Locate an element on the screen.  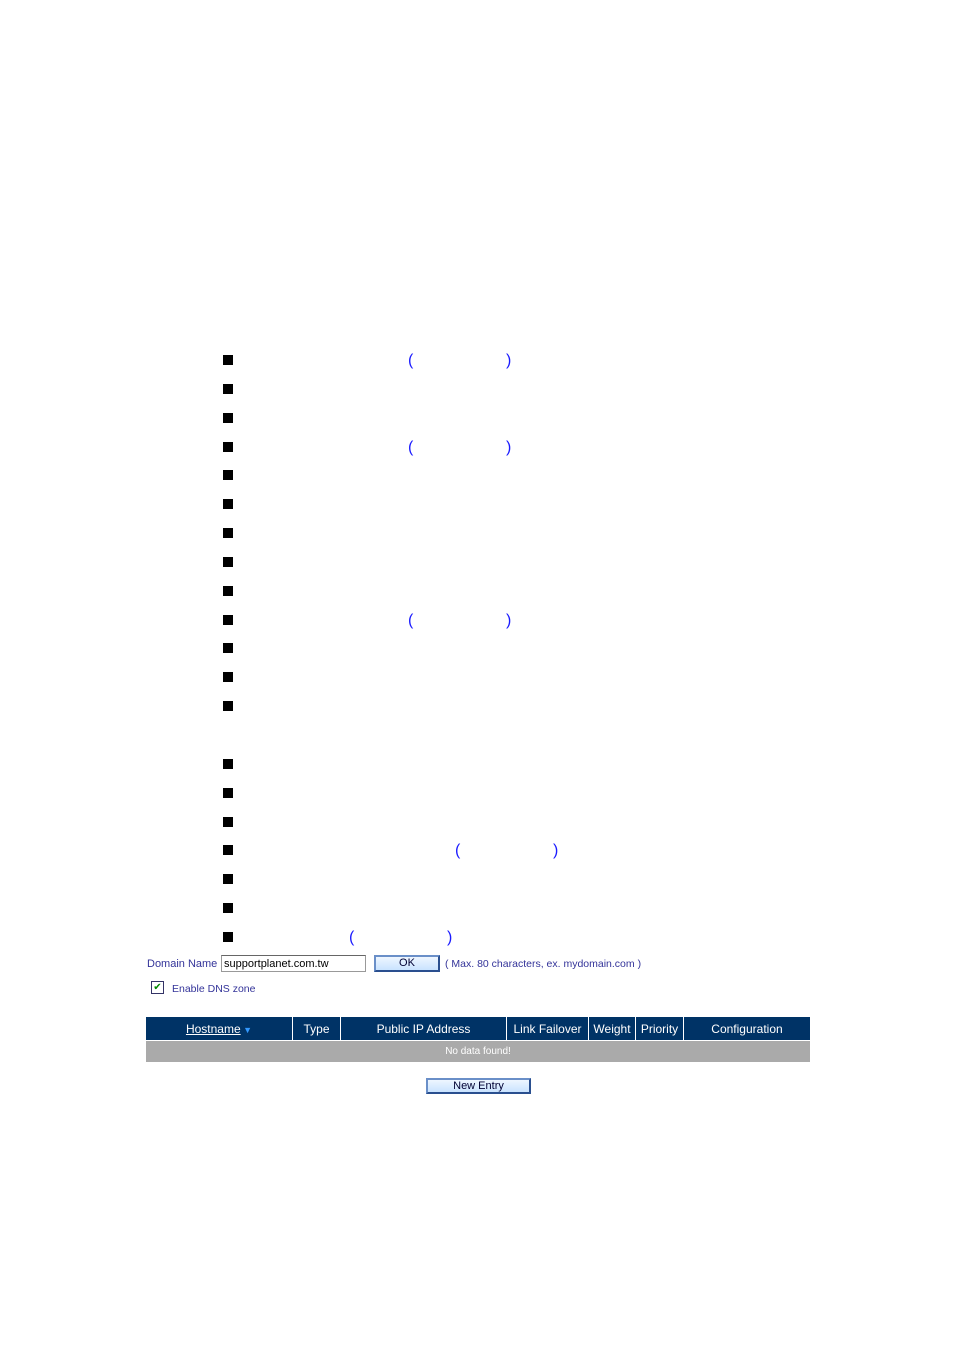
column-priority: Priority is located at coordinates (659, 1029).